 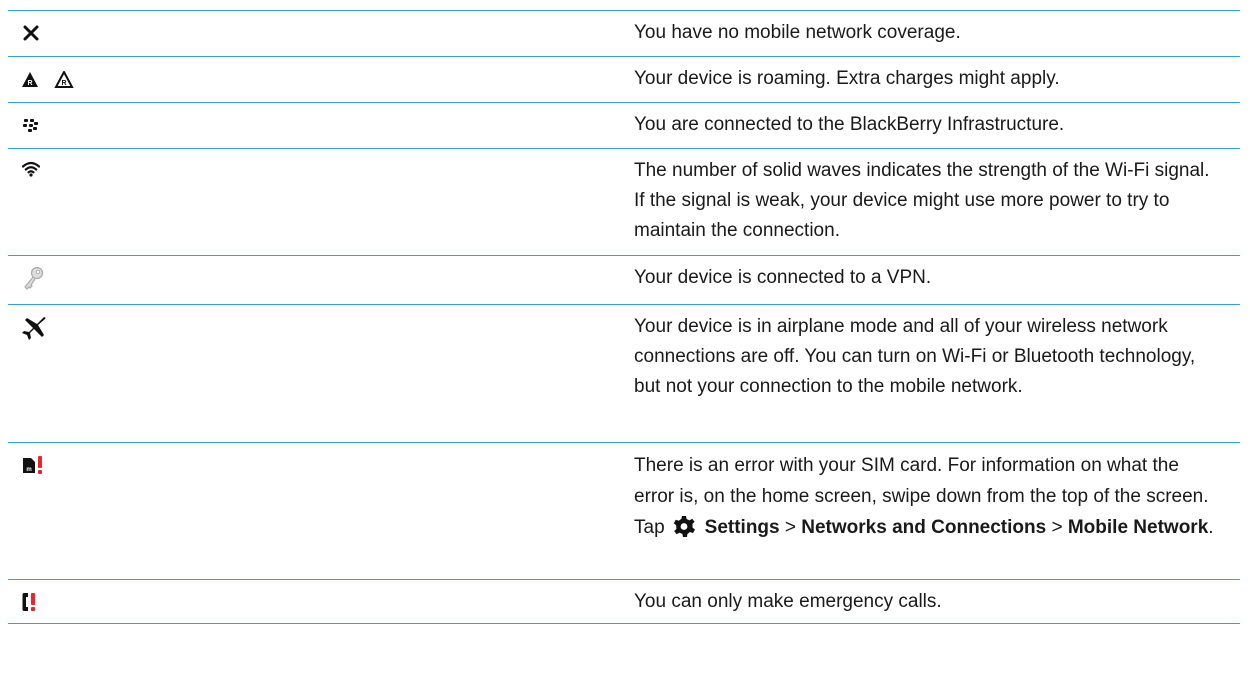 What do you see at coordinates (30, 125) in the screenshot?
I see `blackberry-logo-icon` at bounding box center [30, 125].